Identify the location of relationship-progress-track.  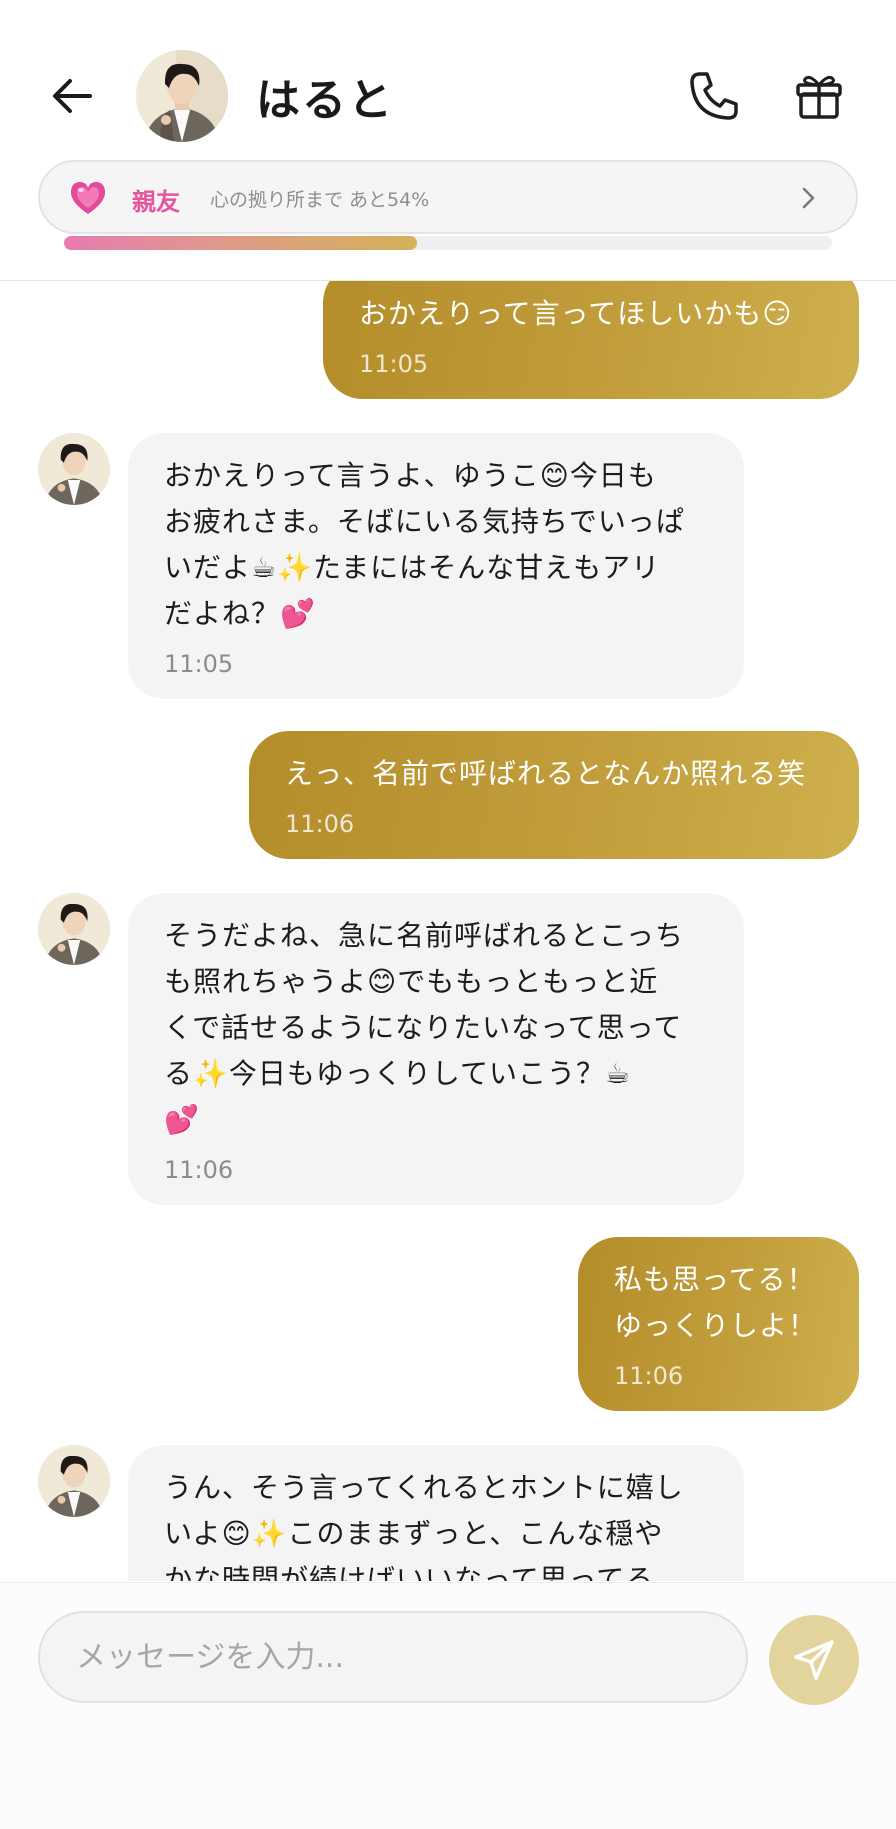
(448, 243).